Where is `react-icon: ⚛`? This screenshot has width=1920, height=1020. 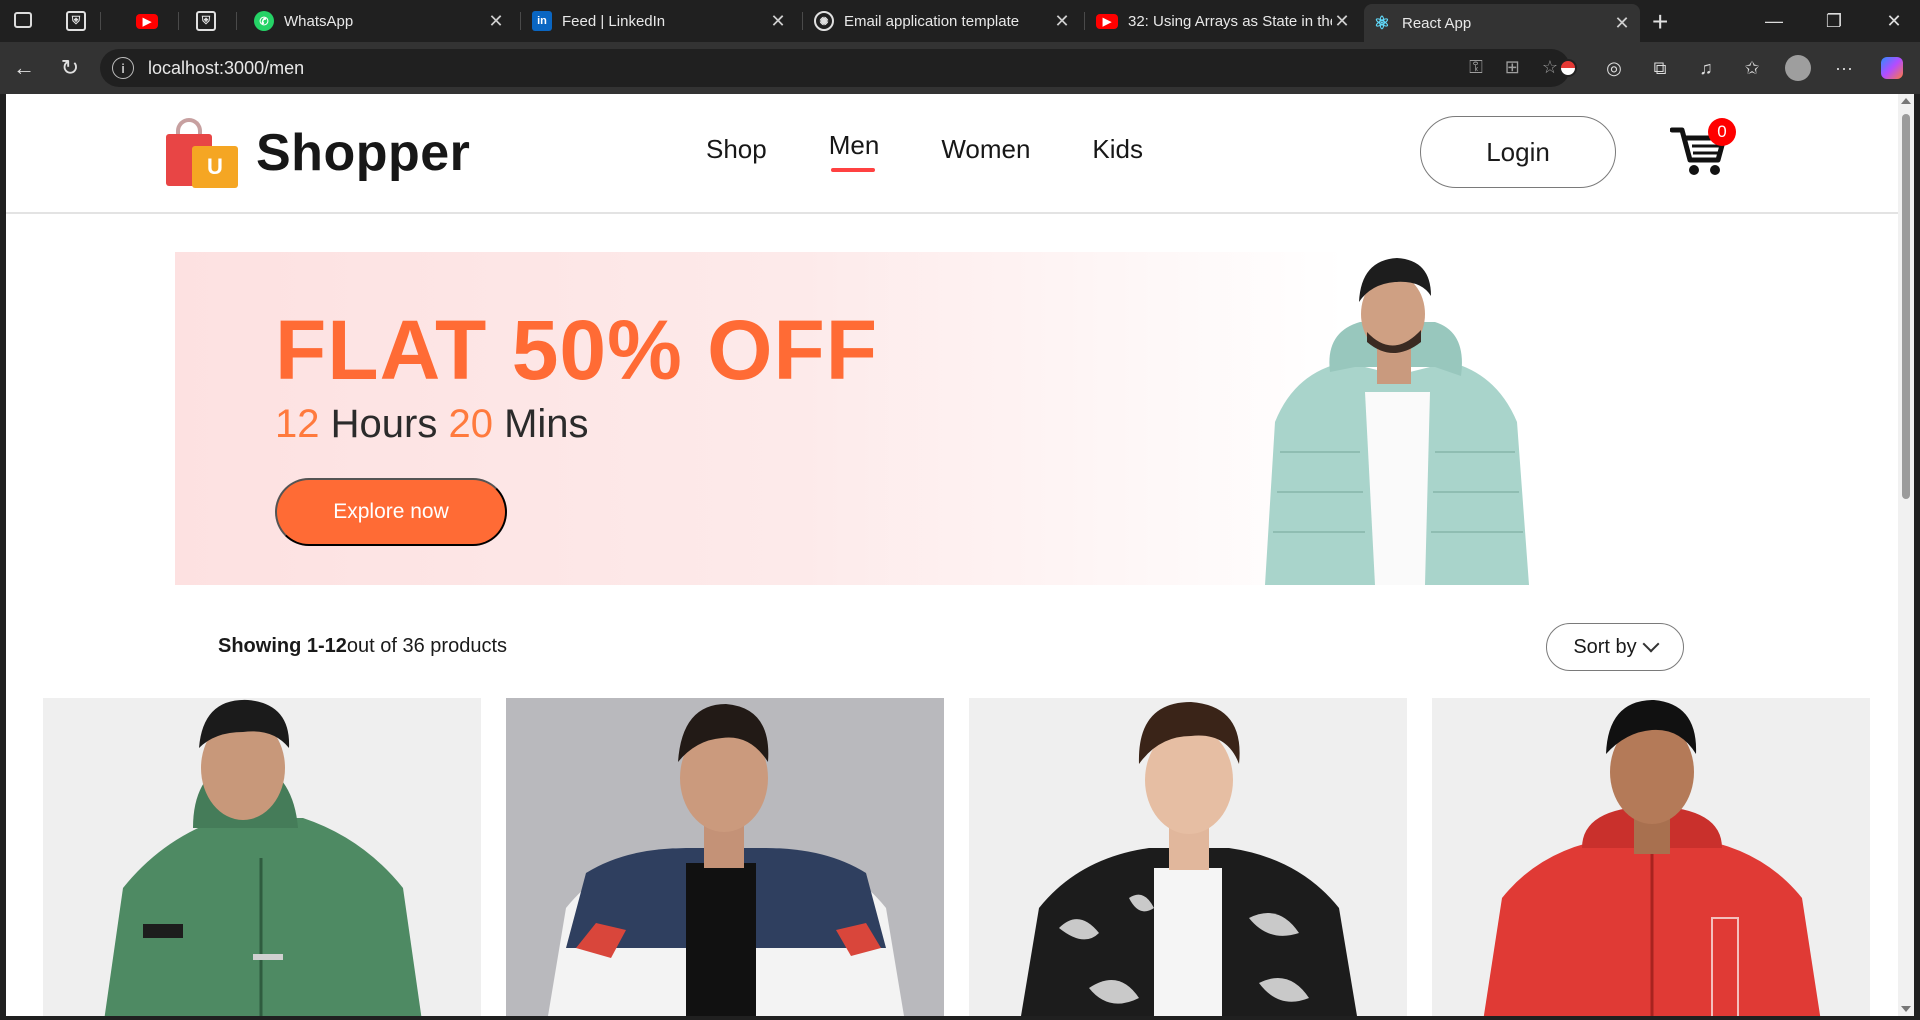
react-icon: ⚛ is located at coordinates (1382, 22).